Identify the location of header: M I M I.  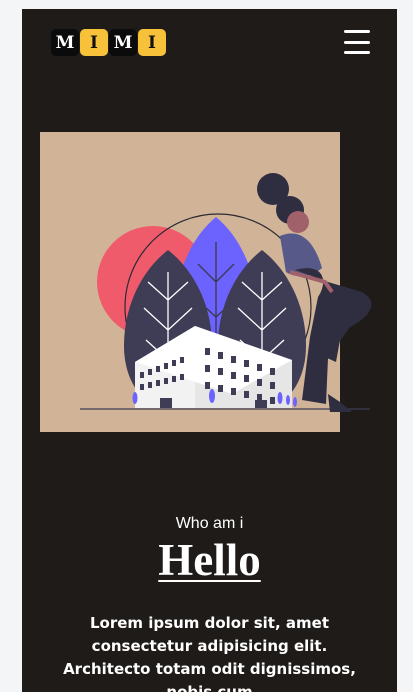
(209, 42).